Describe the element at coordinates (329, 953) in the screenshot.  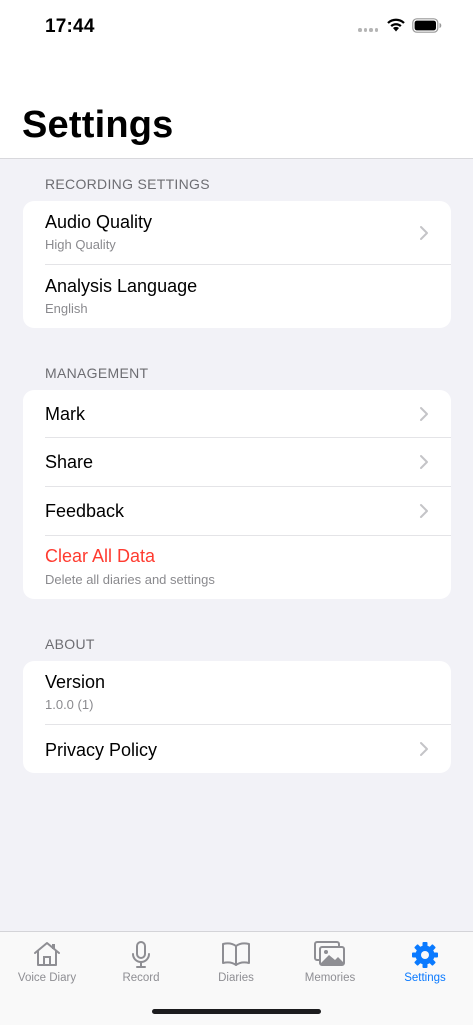
I see `photos-icon` at that location.